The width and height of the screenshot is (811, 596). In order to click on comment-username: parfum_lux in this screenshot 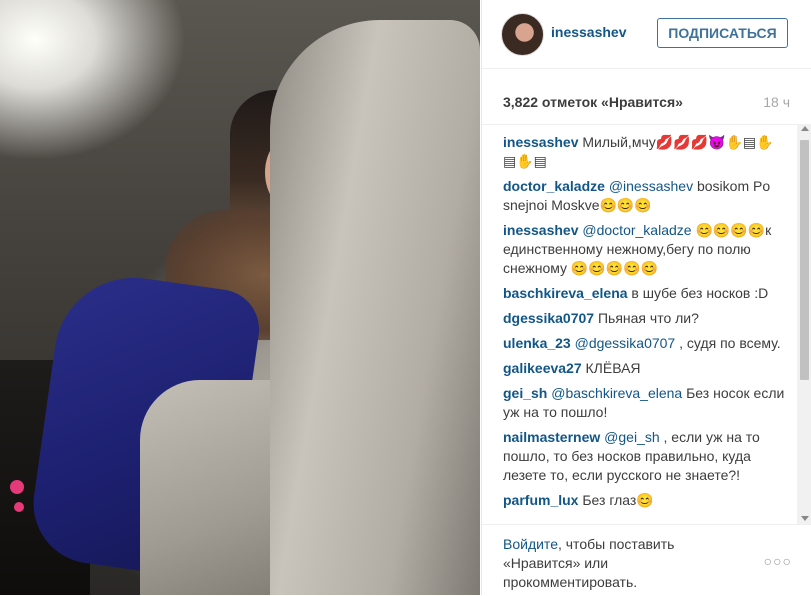, I will do `click(540, 500)`.